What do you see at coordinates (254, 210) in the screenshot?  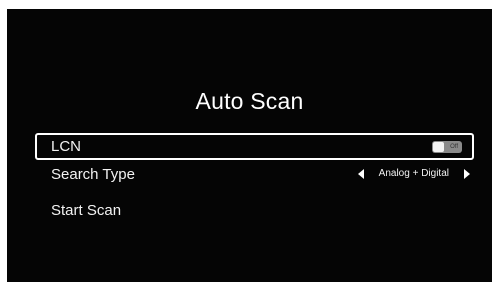 I see `menu-item-start-scan: Start Scan` at bounding box center [254, 210].